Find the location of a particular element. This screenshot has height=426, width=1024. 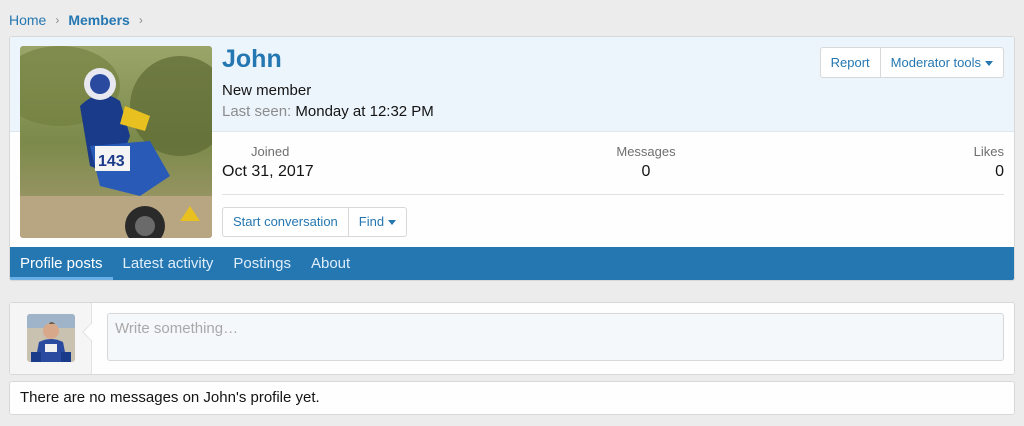

profile-action-button-group: Start conversation Find is located at coordinates (315, 222).